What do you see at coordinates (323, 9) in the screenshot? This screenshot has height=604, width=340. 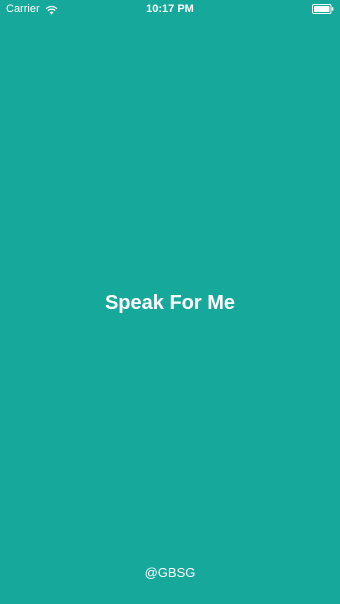 I see `battery-icon` at bounding box center [323, 9].